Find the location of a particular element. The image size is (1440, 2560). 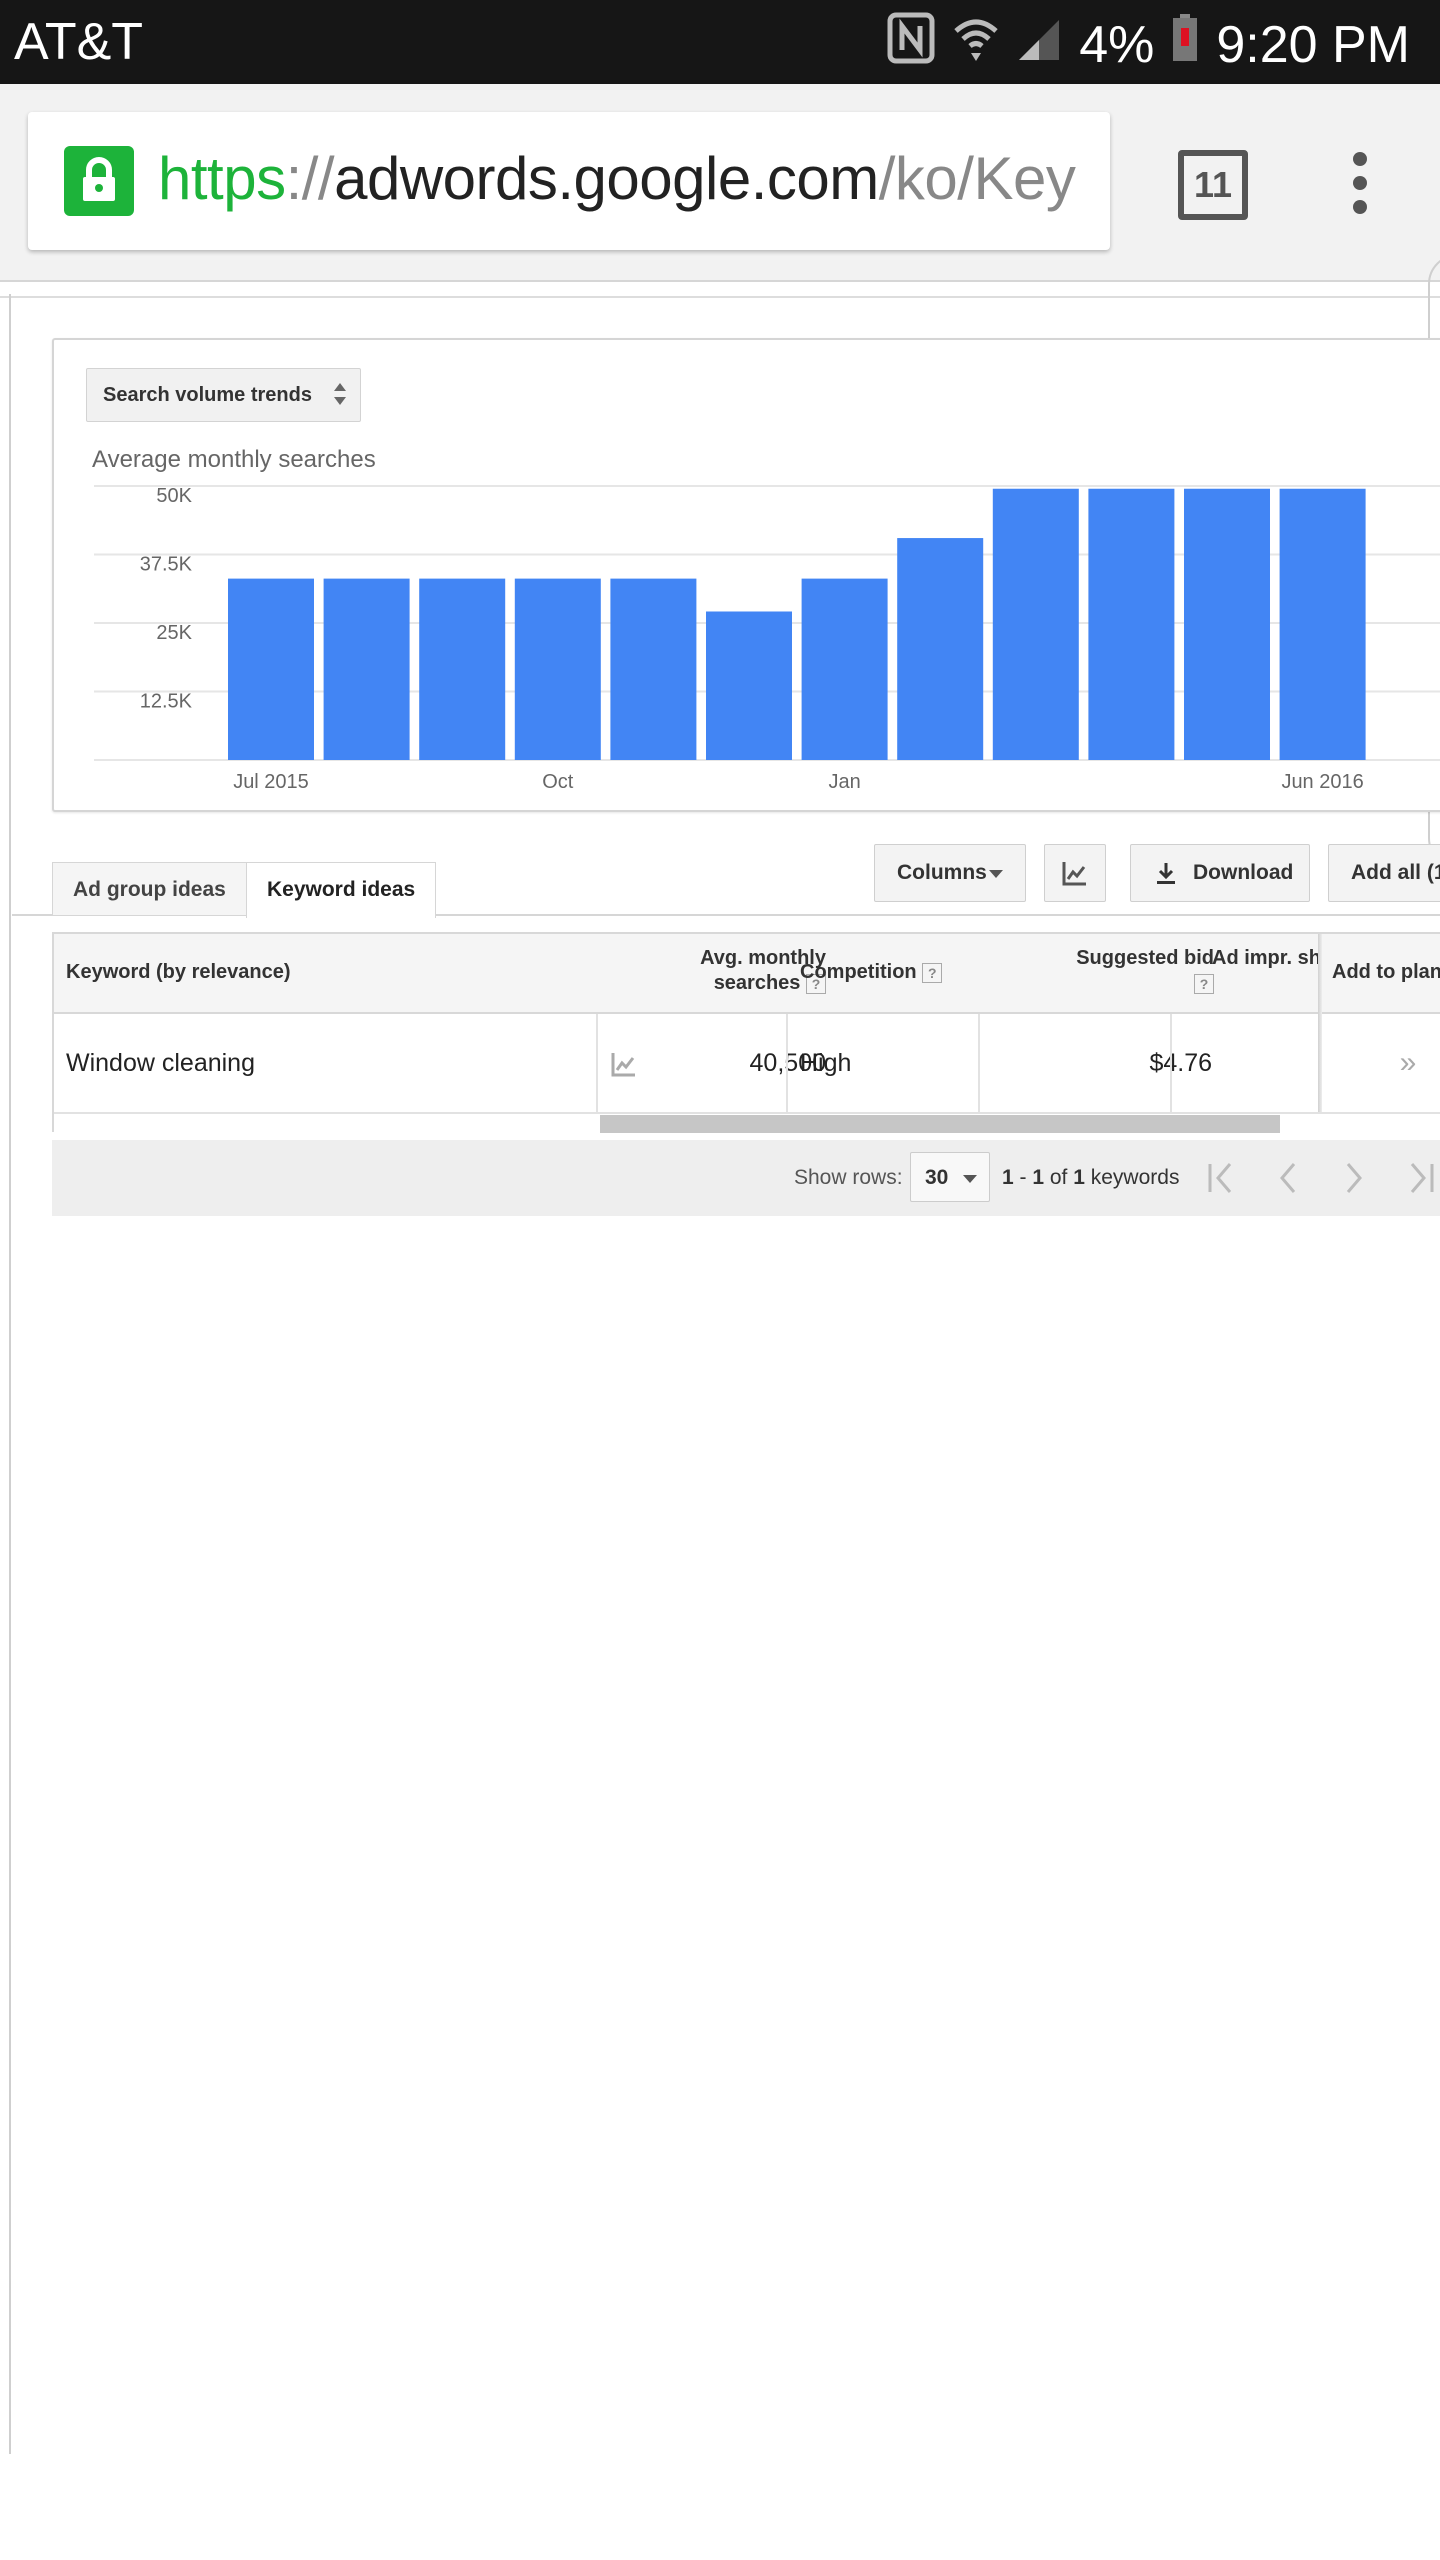

download-button: Download is located at coordinates (1220, 873).